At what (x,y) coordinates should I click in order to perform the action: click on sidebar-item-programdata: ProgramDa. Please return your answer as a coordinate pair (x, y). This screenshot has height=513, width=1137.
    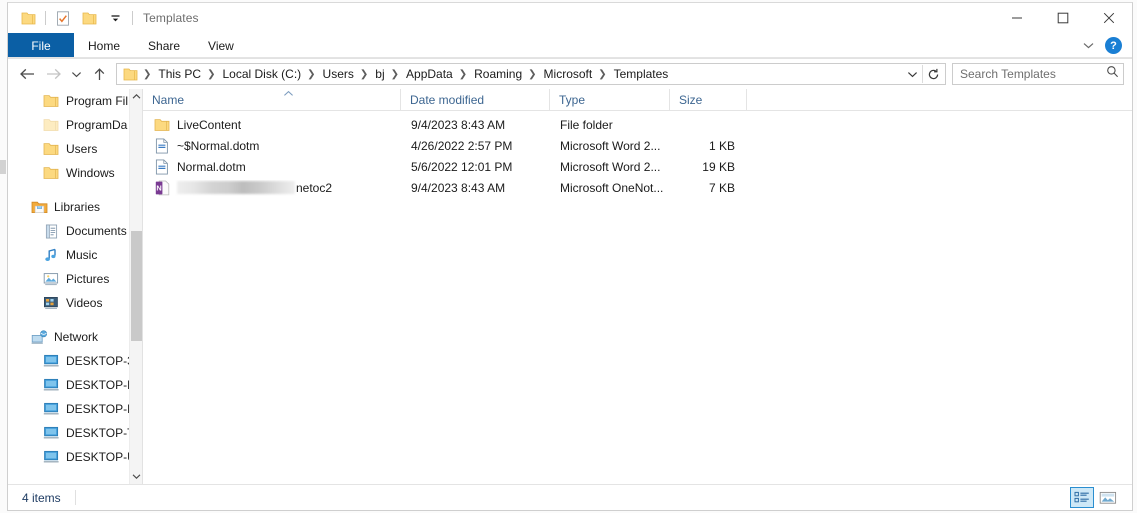
    Looking at the image, I should click on (68, 125).